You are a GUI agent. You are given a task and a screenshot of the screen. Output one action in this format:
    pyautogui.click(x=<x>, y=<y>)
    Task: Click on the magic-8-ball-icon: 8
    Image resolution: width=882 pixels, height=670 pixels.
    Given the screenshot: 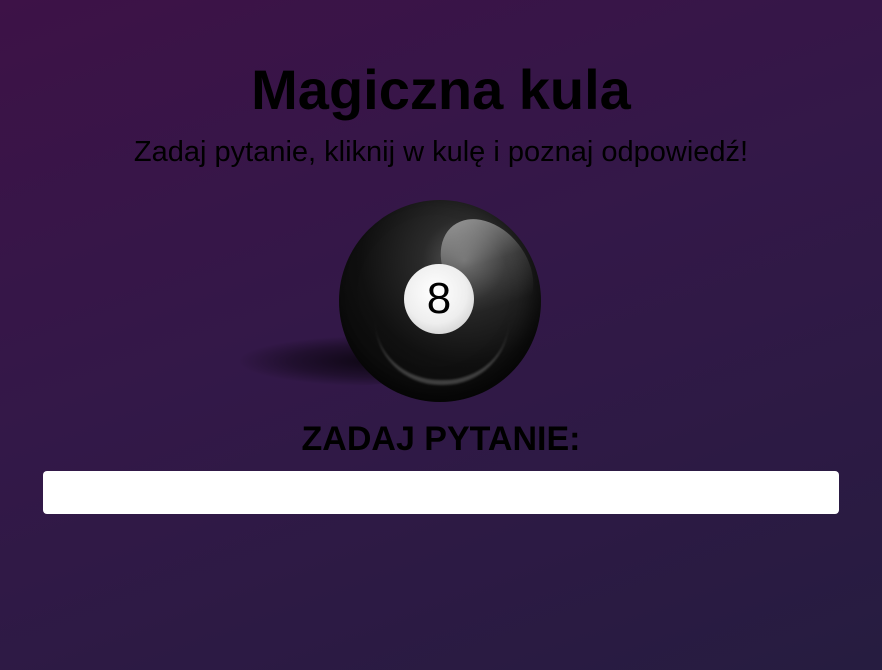 What is the action you would take?
    pyautogui.click(x=440, y=301)
    